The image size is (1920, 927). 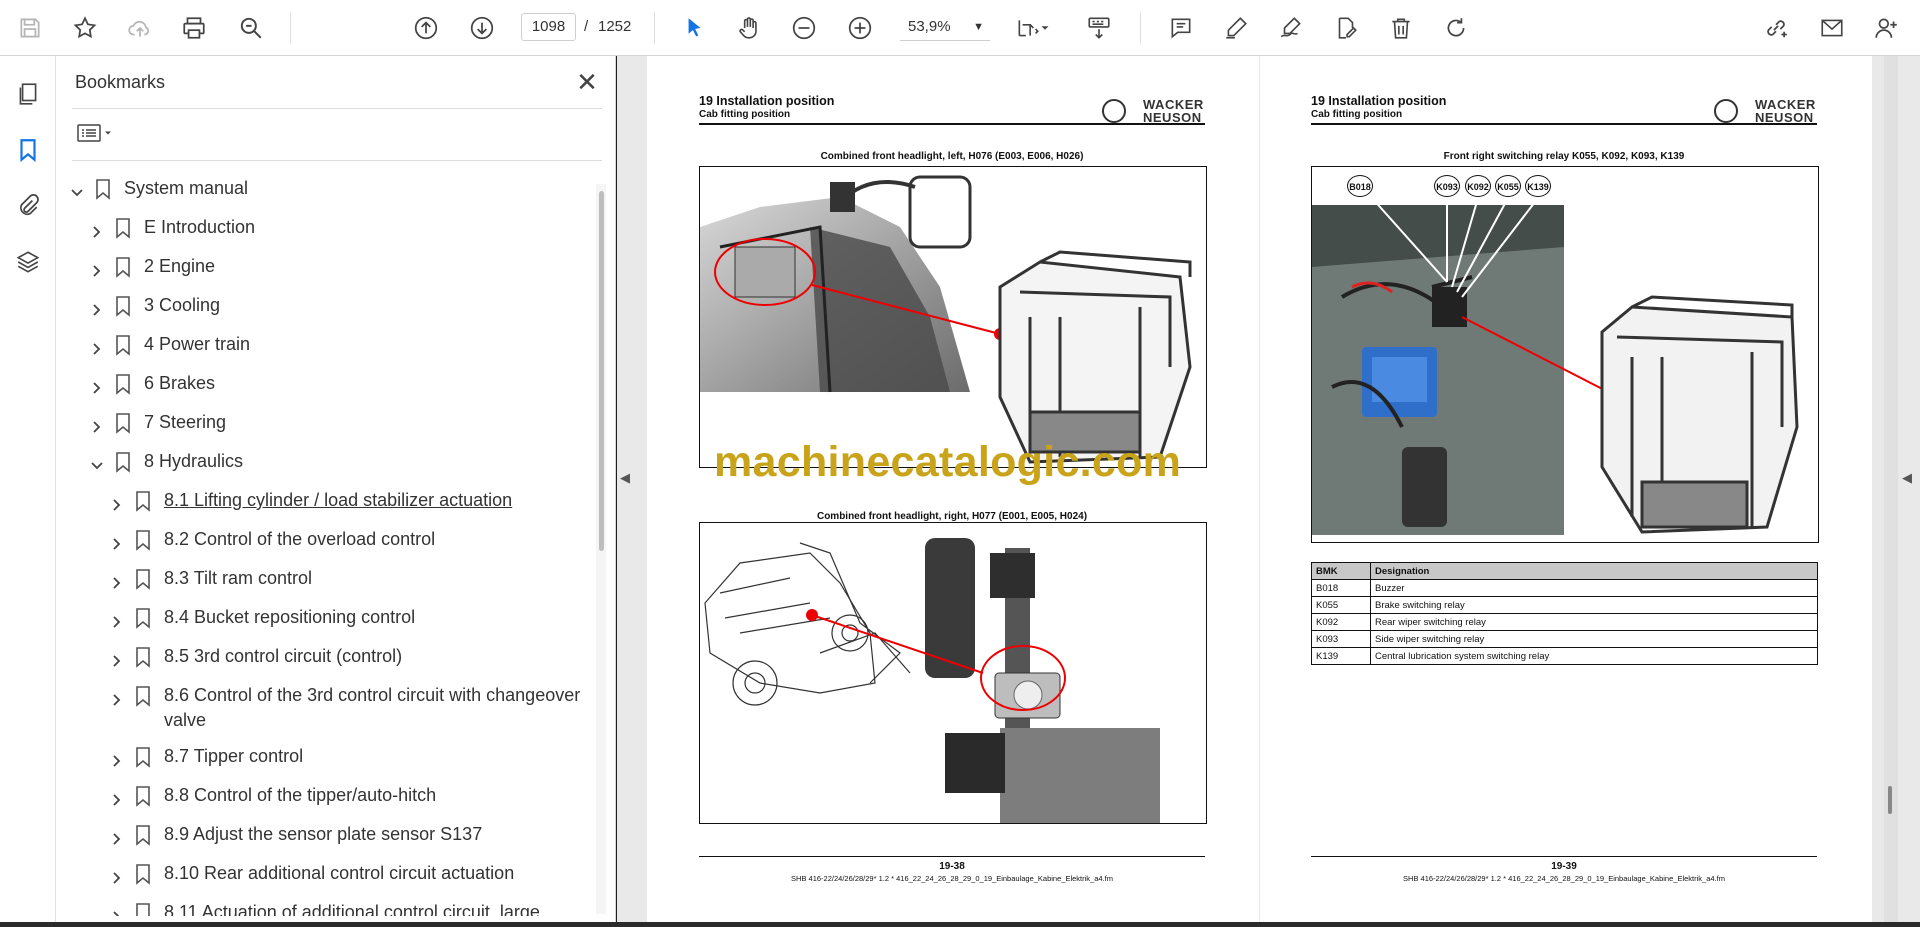 I want to click on scroll-mode-icon, so click(x=1099, y=28).